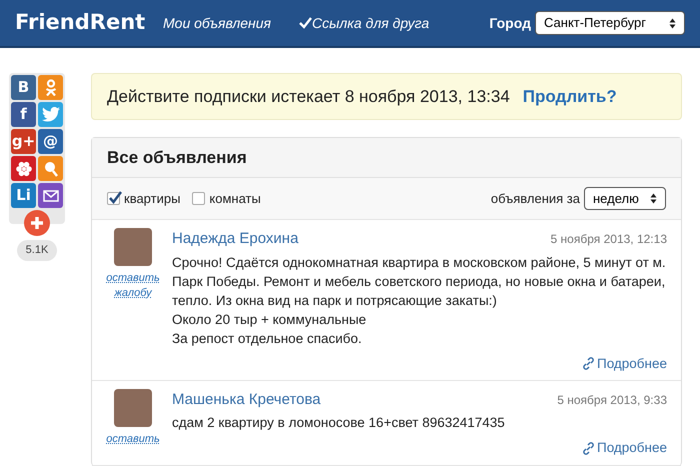  I want to click on share-button: Li, so click(23, 195).